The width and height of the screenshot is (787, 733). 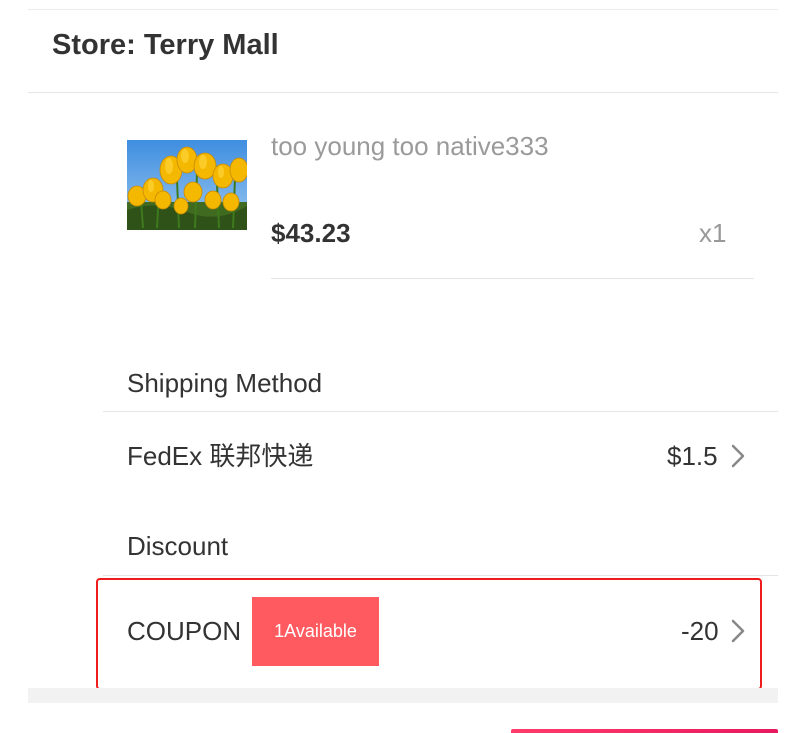 What do you see at coordinates (410, 146) in the screenshot?
I see `product-name: too young too native333` at bounding box center [410, 146].